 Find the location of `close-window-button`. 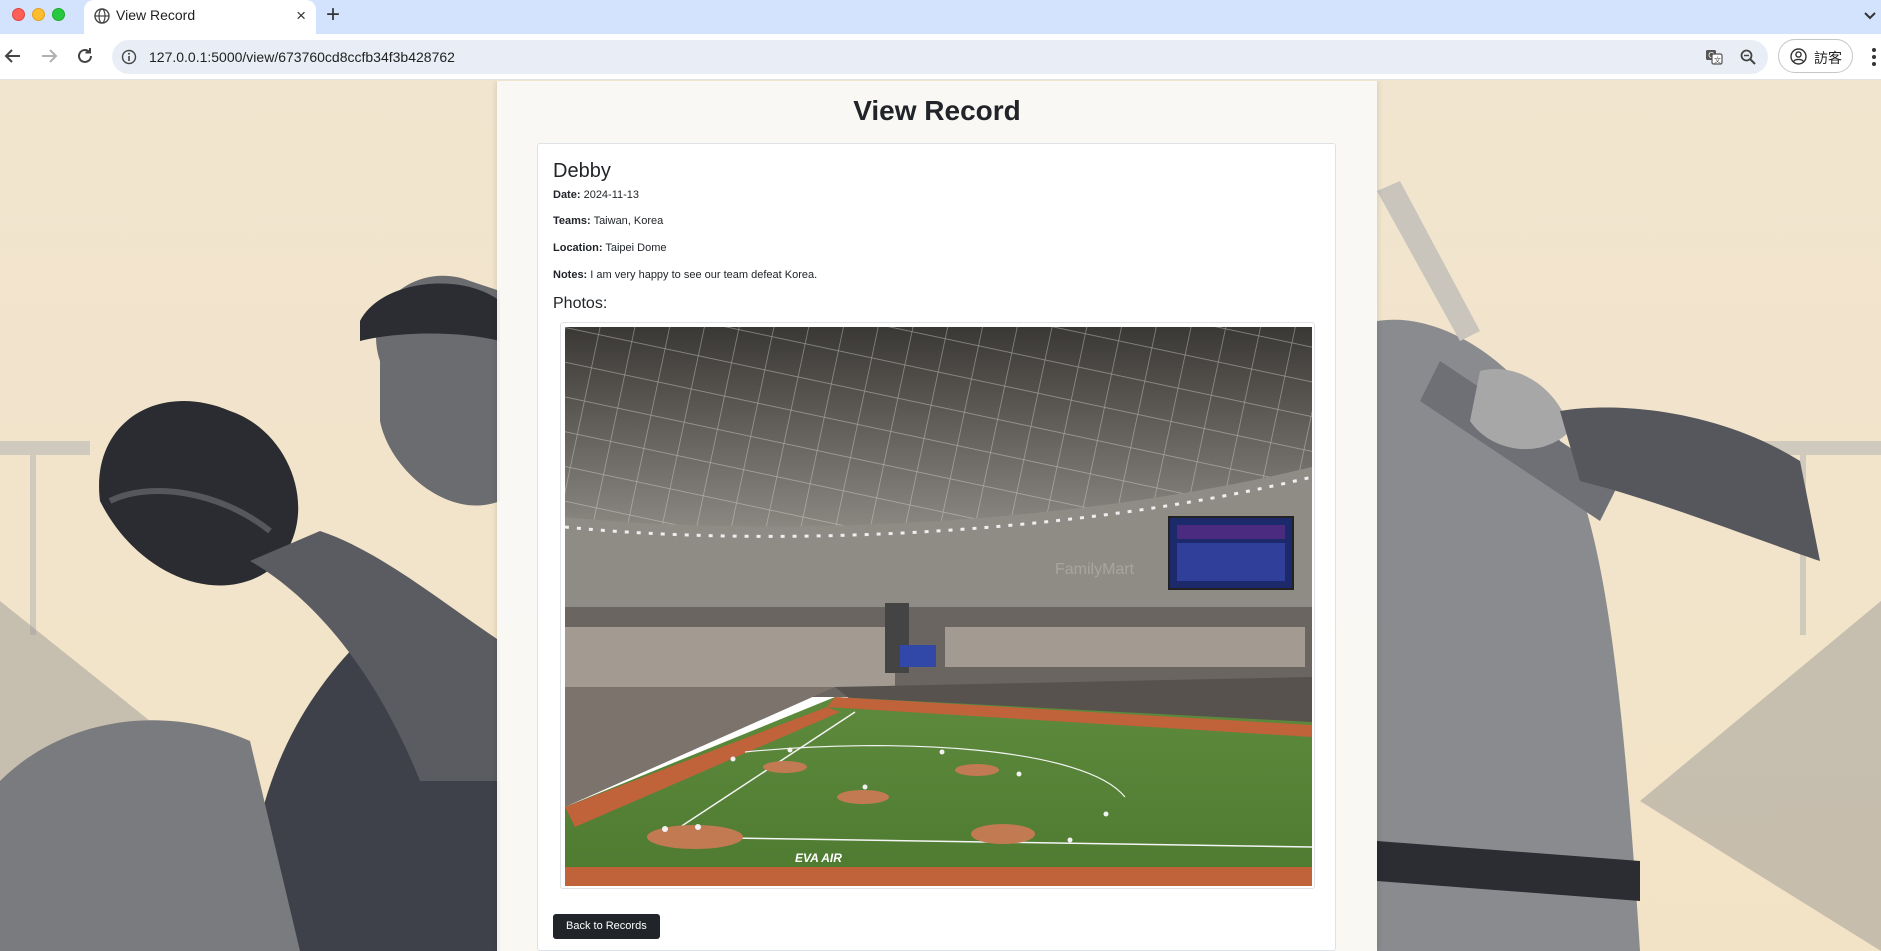

close-window-button is located at coordinates (18, 14).